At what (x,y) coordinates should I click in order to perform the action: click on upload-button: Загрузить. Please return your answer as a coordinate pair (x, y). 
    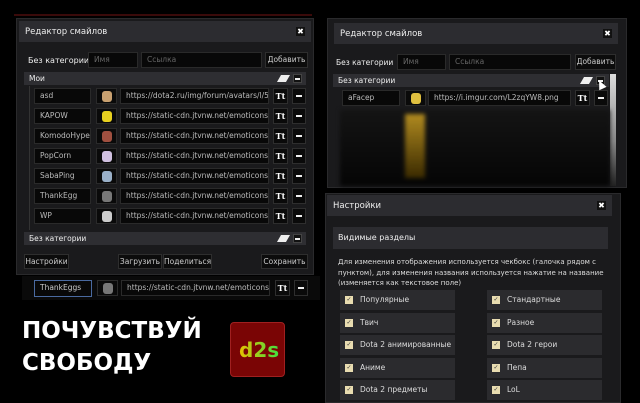
    Looking at the image, I should click on (140, 261).